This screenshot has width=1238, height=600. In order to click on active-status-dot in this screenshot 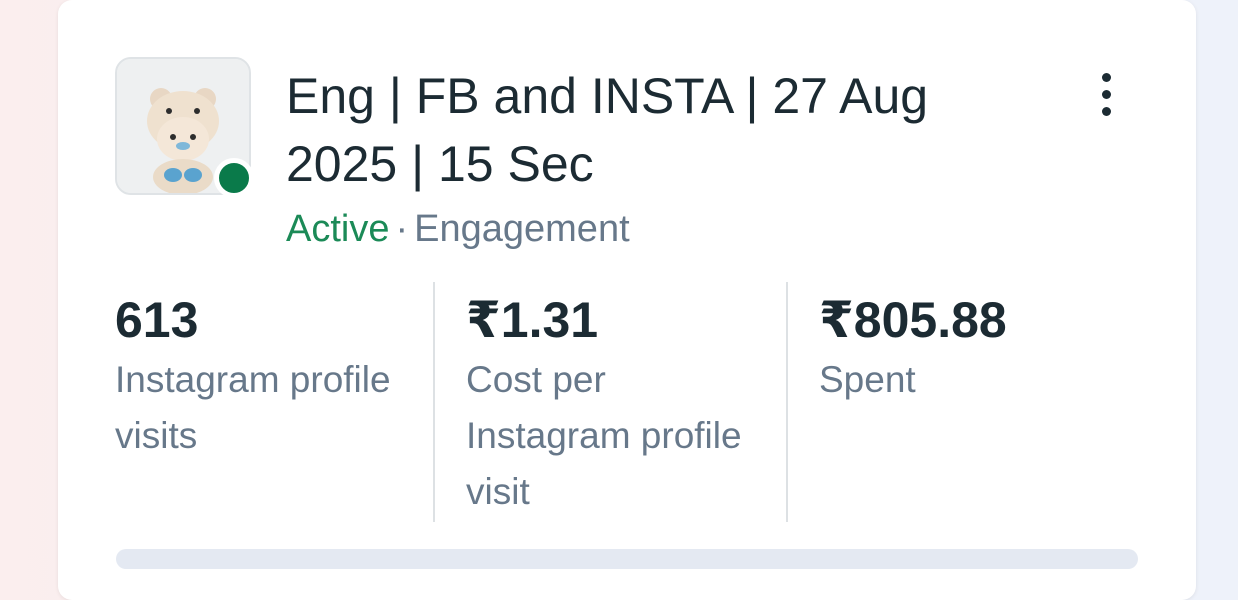, I will do `click(234, 178)`.